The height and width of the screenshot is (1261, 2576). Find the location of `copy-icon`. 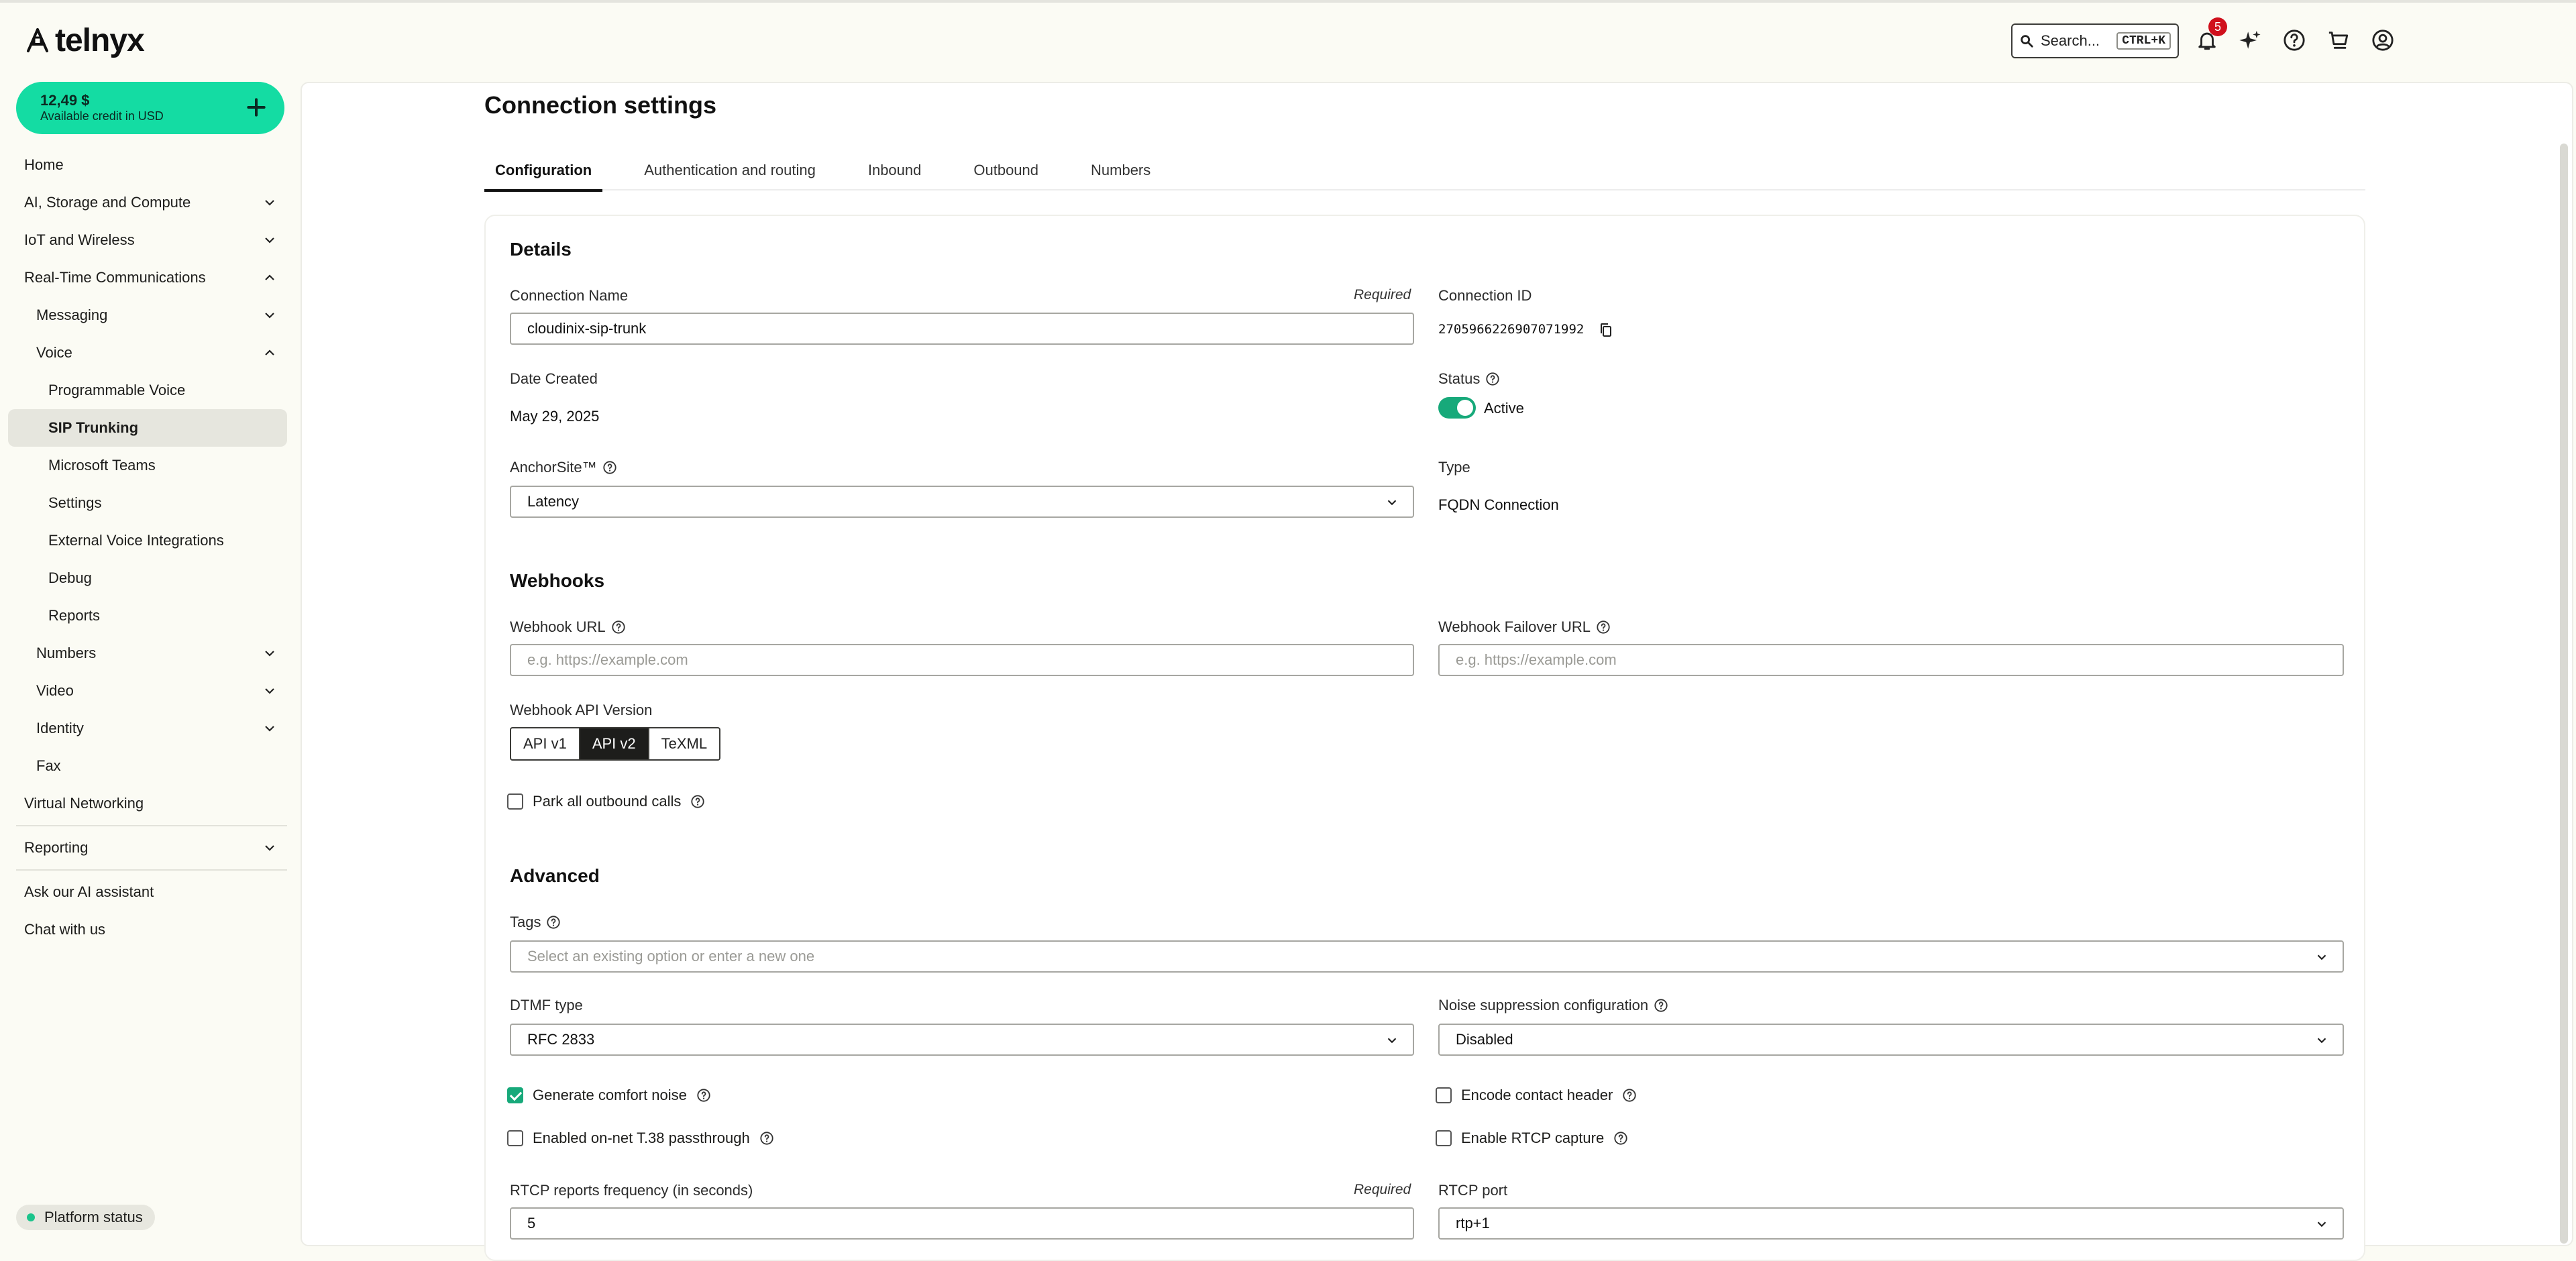

copy-icon is located at coordinates (1606, 330).